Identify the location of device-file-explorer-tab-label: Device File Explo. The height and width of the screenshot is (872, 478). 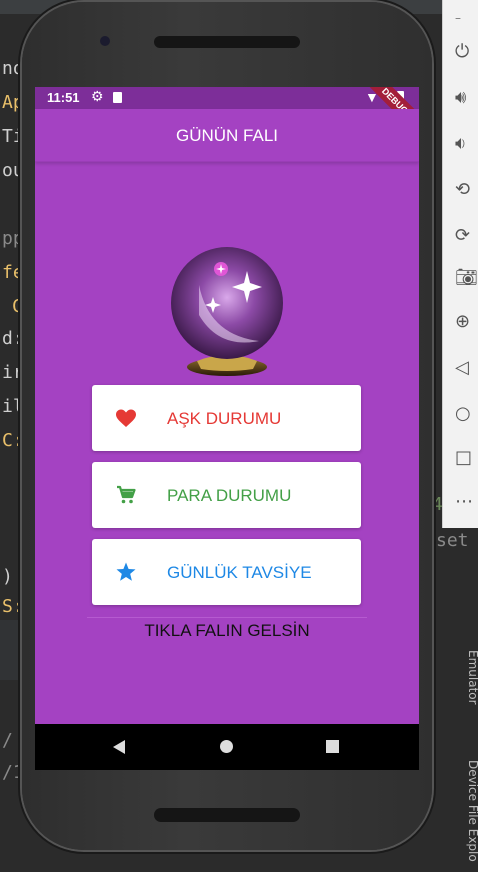
(472, 811).